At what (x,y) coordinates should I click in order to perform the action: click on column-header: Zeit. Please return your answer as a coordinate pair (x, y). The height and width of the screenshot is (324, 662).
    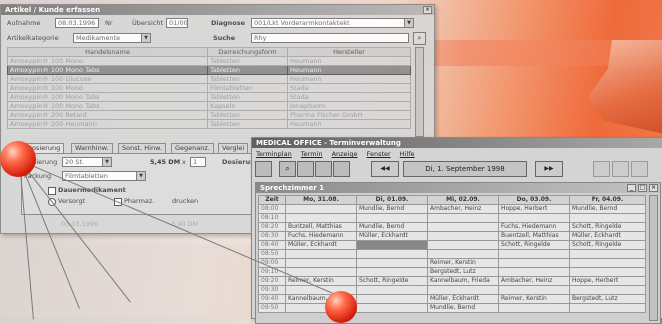
    Looking at the image, I should click on (272, 200).